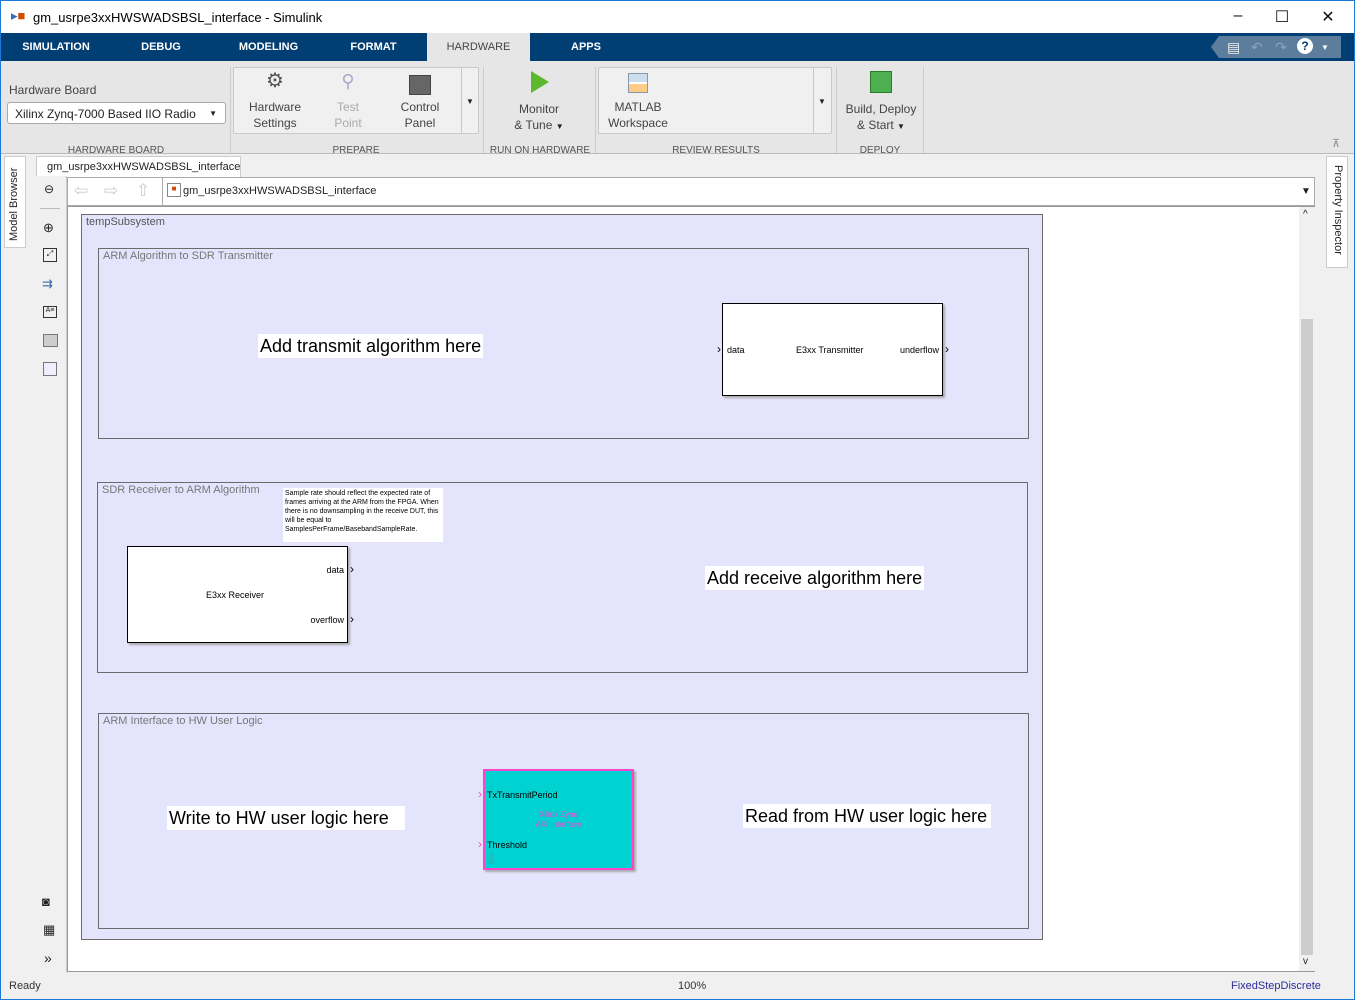 This screenshot has width=1355, height=1000. Describe the element at coordinates (1257, 47) in the screenshot. I see `undo-icon: ↶` at that location.